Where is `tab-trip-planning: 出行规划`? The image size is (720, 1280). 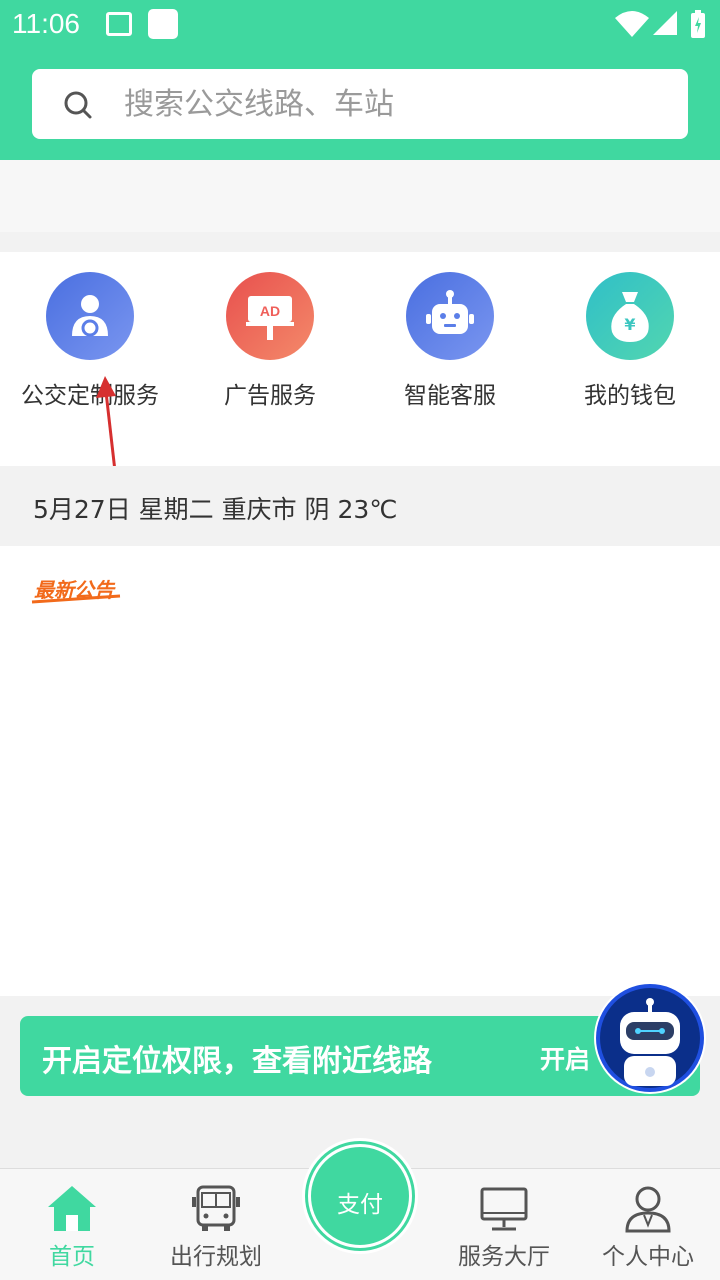
tab-trip-planning: 出行规划 is located at coordinates (216, 1229).